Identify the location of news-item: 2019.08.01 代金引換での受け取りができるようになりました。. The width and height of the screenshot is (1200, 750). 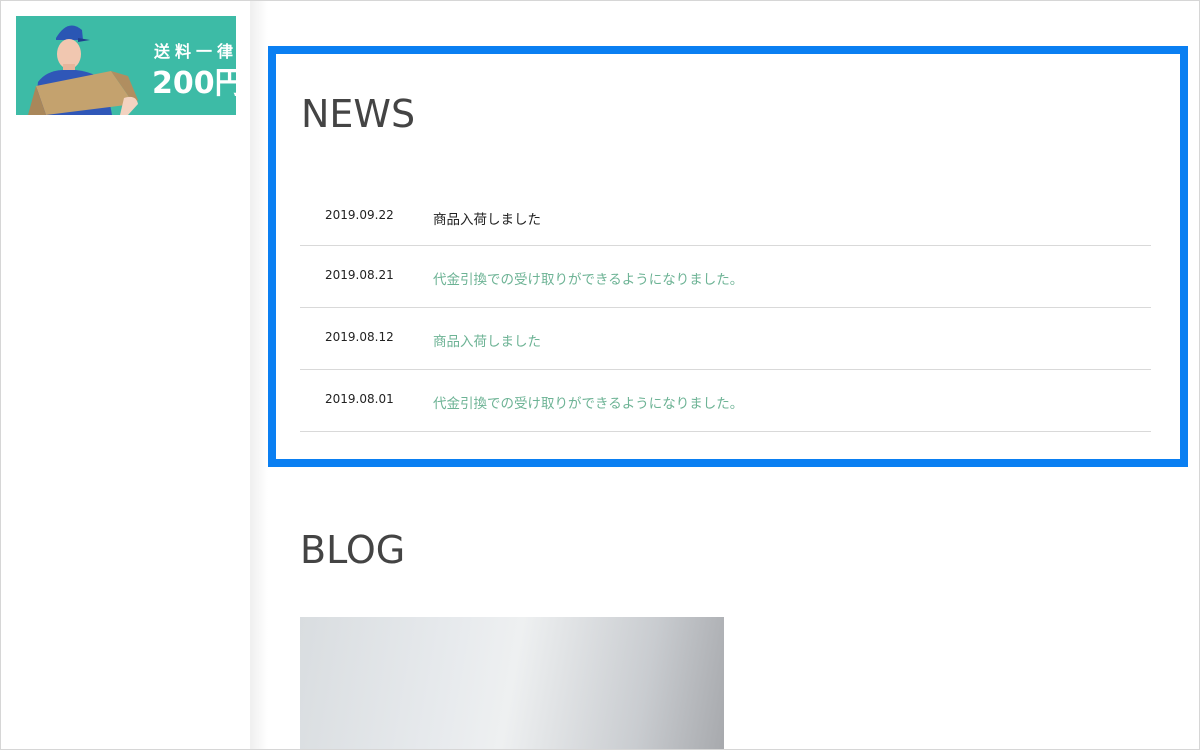
(725, 401).